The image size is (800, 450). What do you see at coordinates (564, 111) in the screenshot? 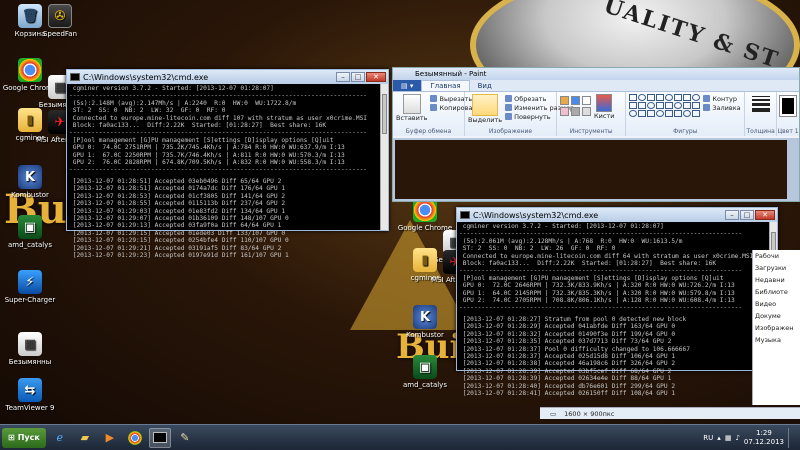
I see `eraser-icon` at bounding box center [564, 111].